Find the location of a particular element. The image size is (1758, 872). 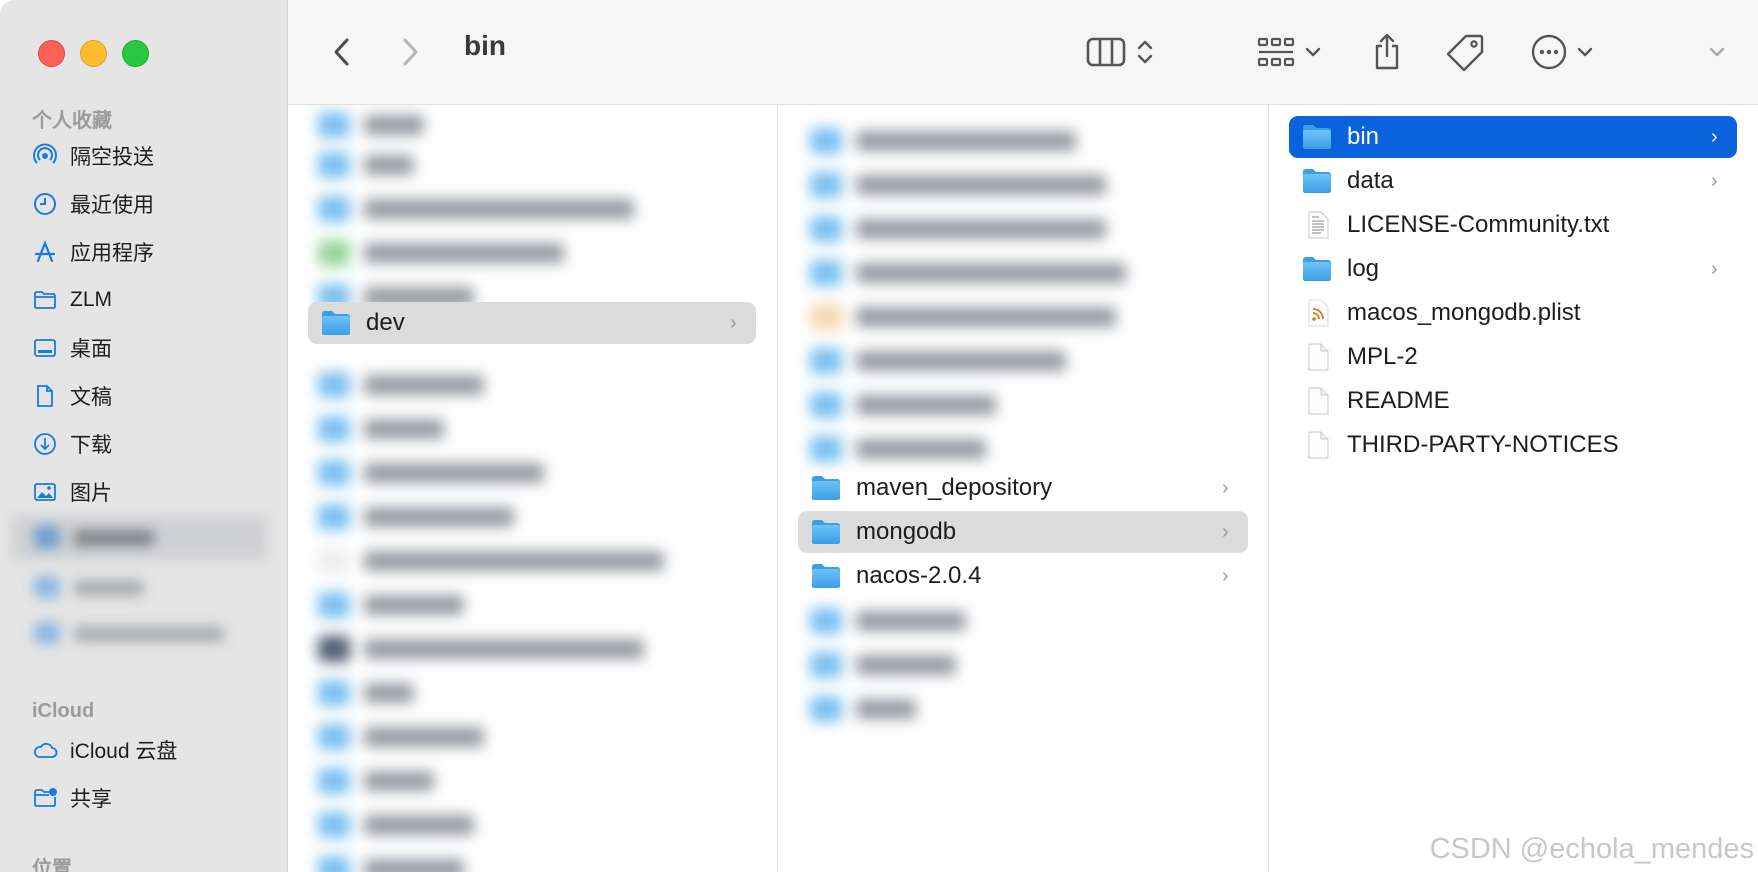

list-item-log: log › is located at coordinates (1513, 269).